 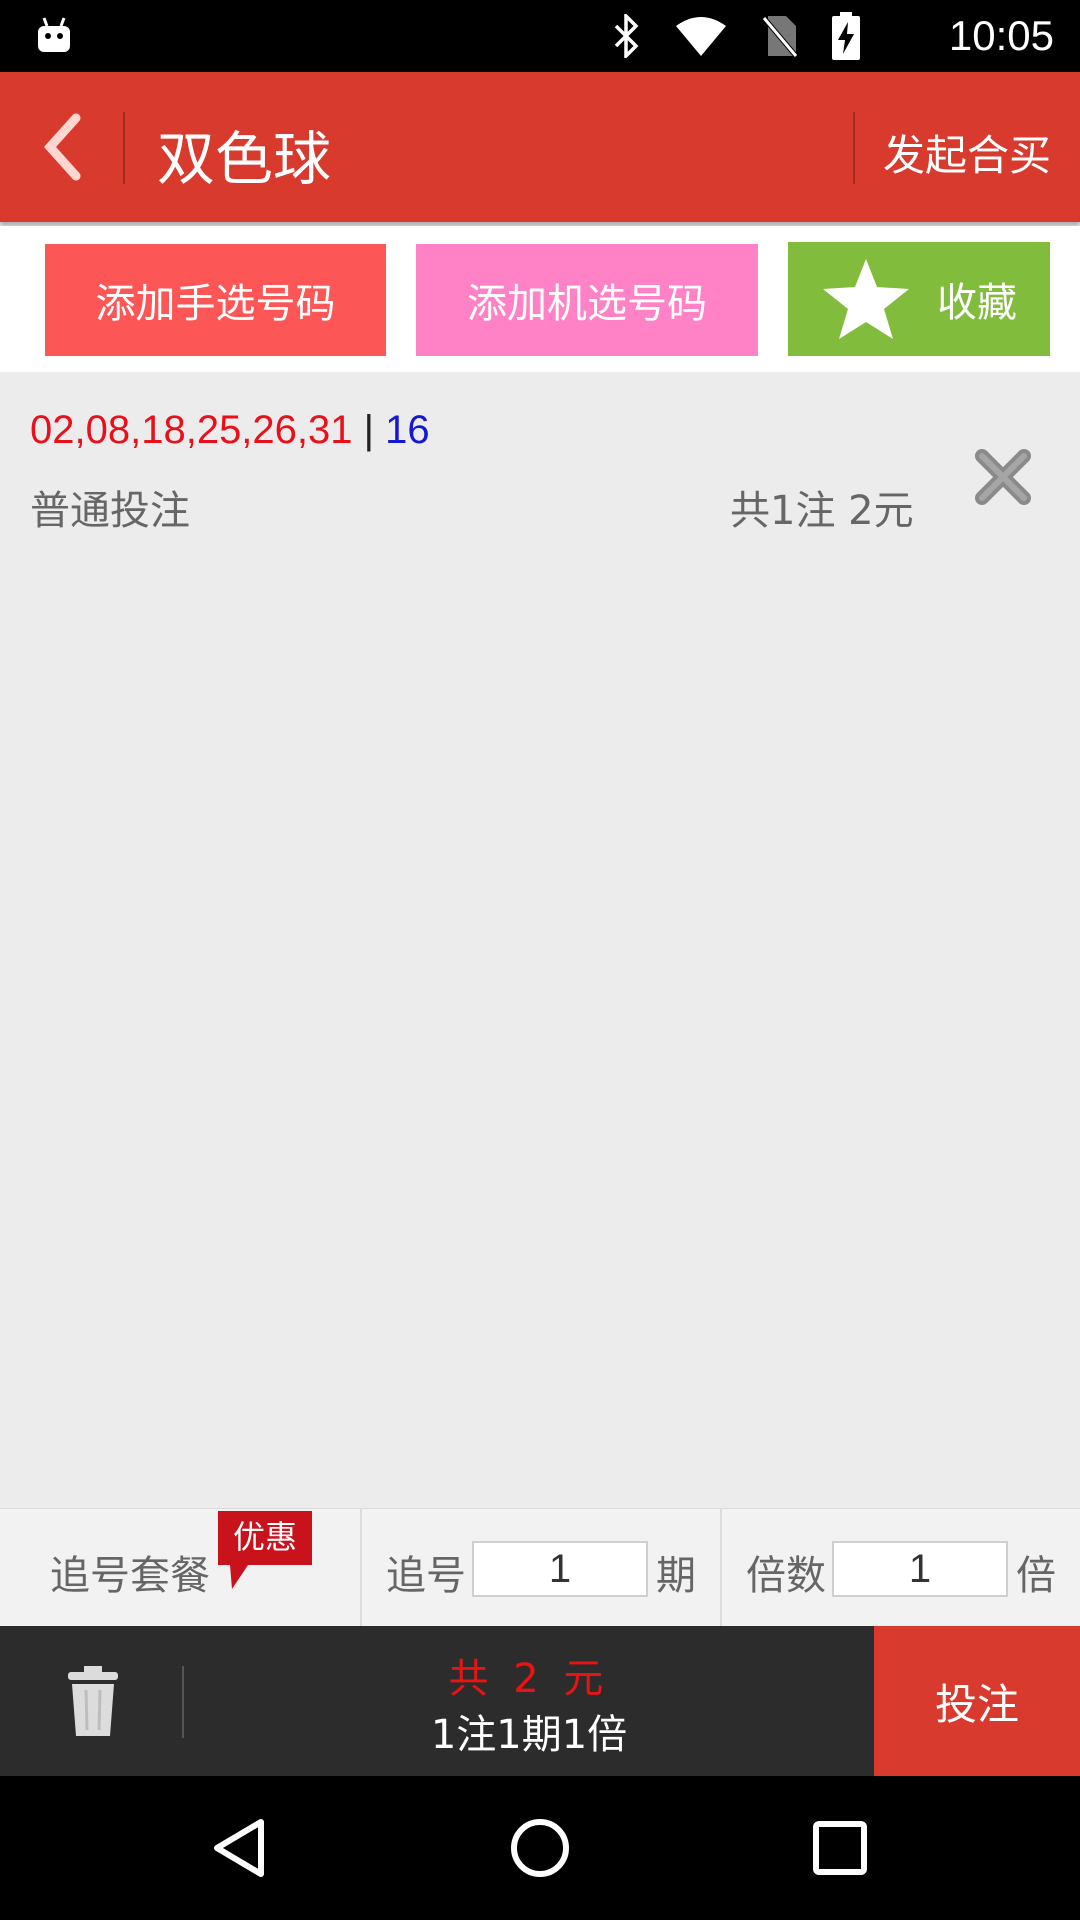 What do you see at coordinates (701, 36) in the screenshot?
I see `wifi-icon` at bounding box center [701, 36].